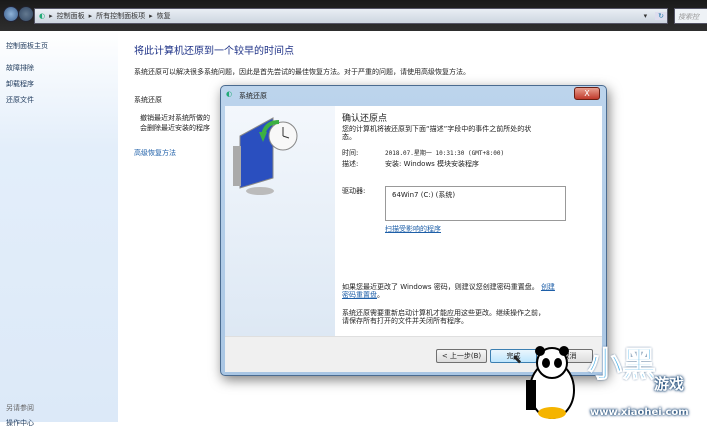  What do you see at coordinates (646, 16) in the screenshot?
I see `dropdown-icon: ▾` at bounding box center [646, 16].